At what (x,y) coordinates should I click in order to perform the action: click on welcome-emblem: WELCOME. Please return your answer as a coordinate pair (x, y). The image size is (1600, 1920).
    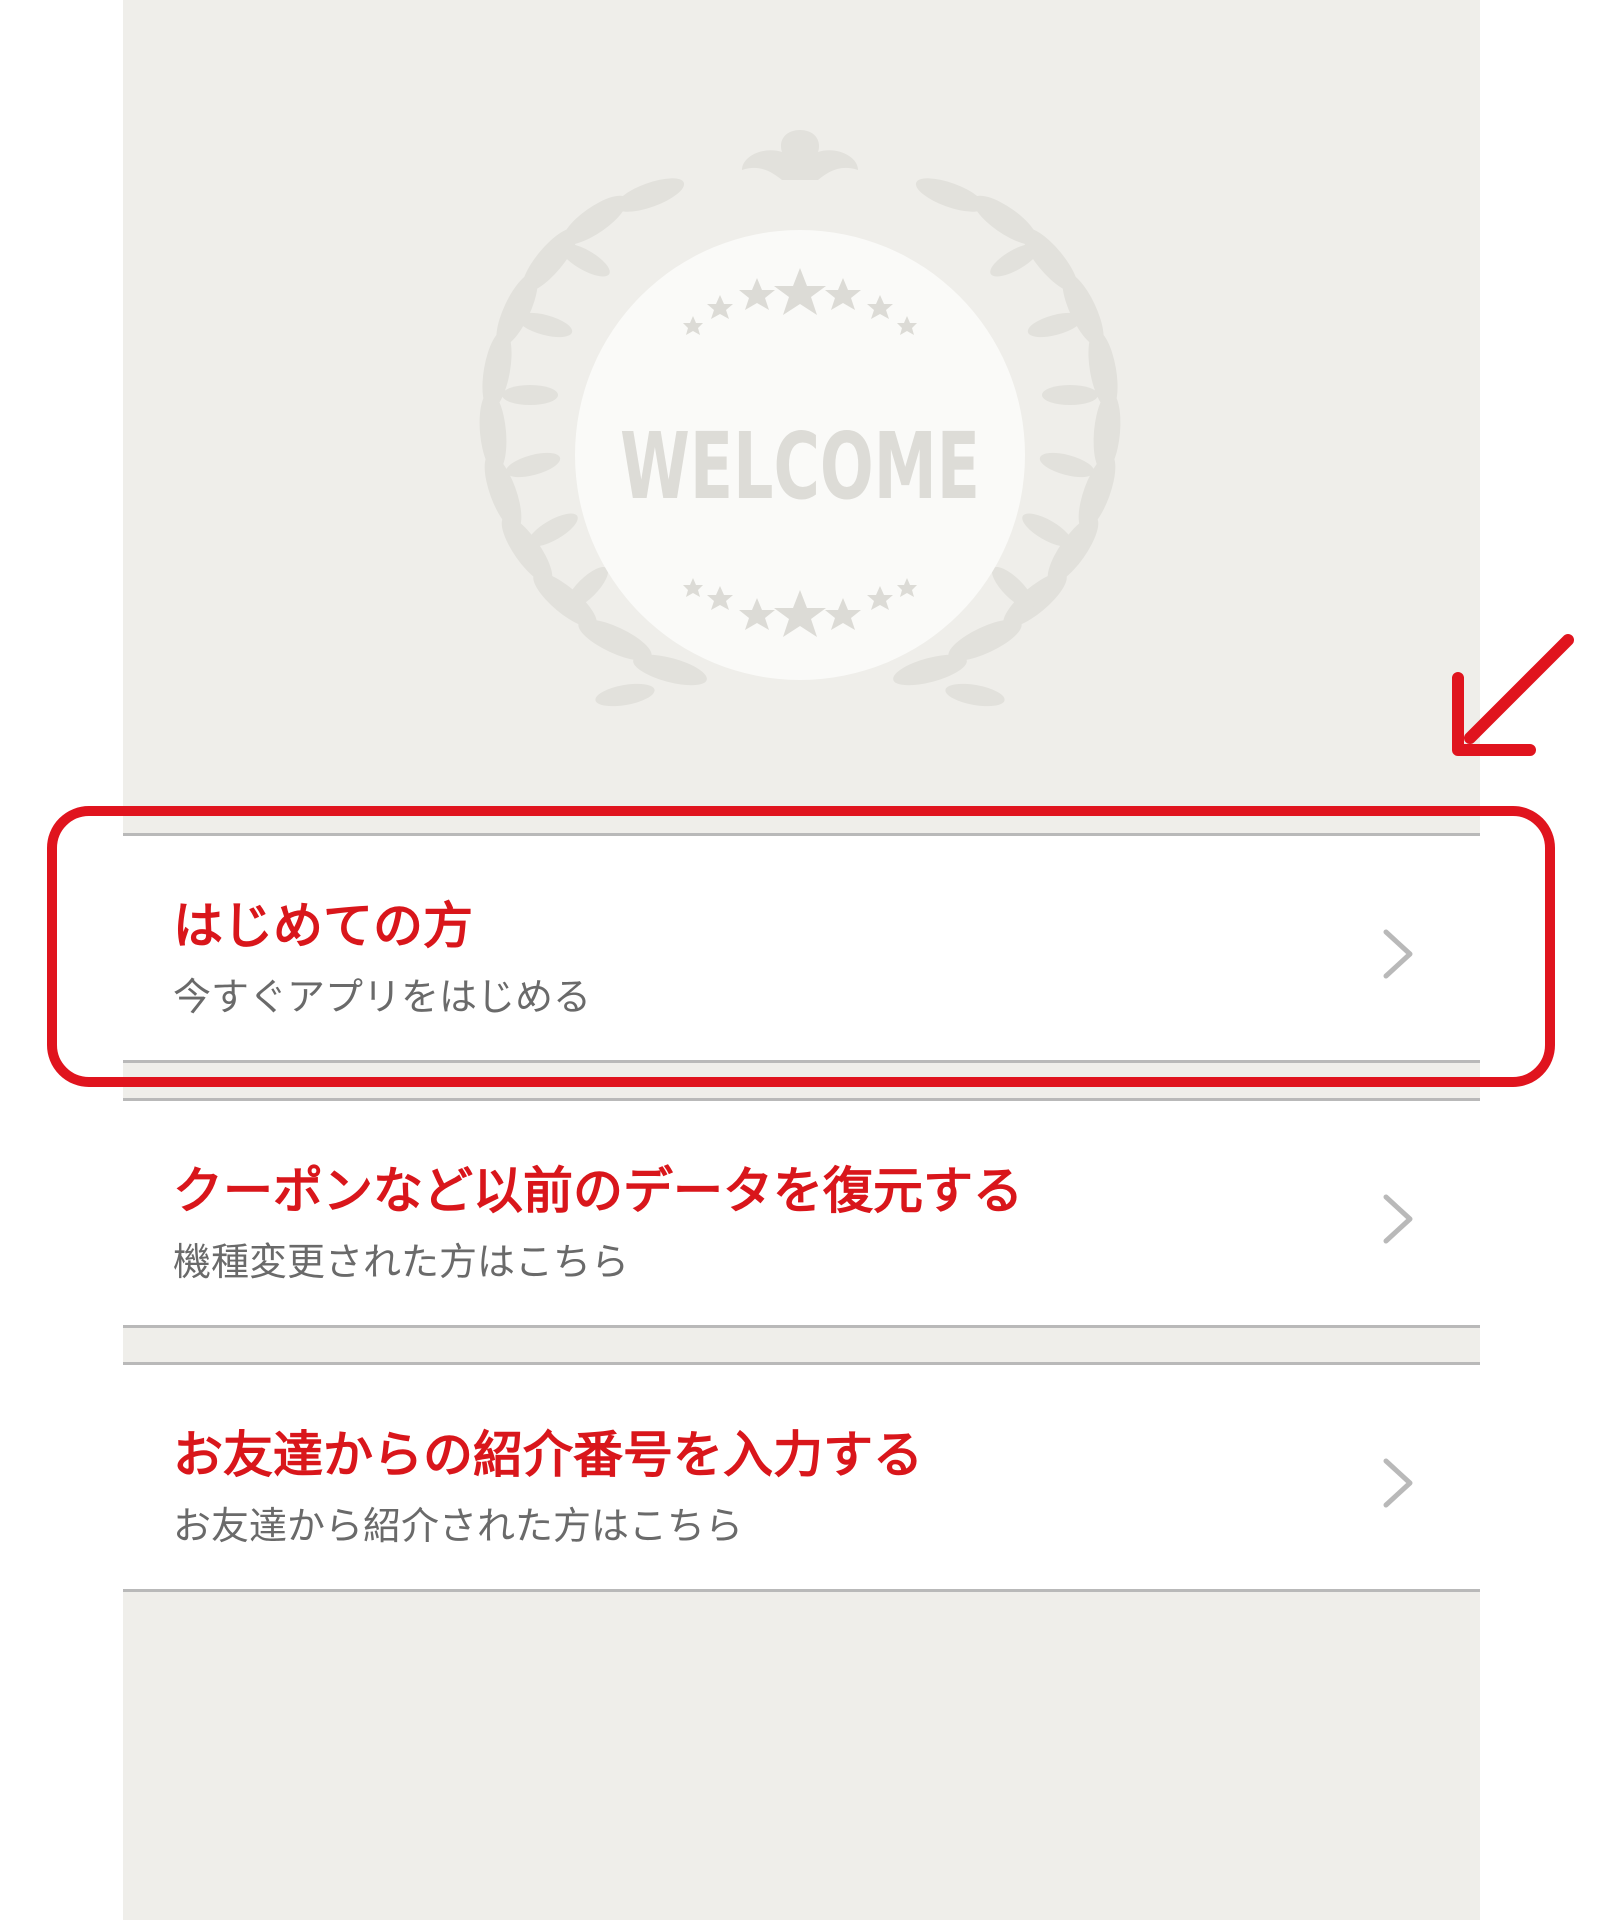
    Looking at the image, I should click on (800, 418).